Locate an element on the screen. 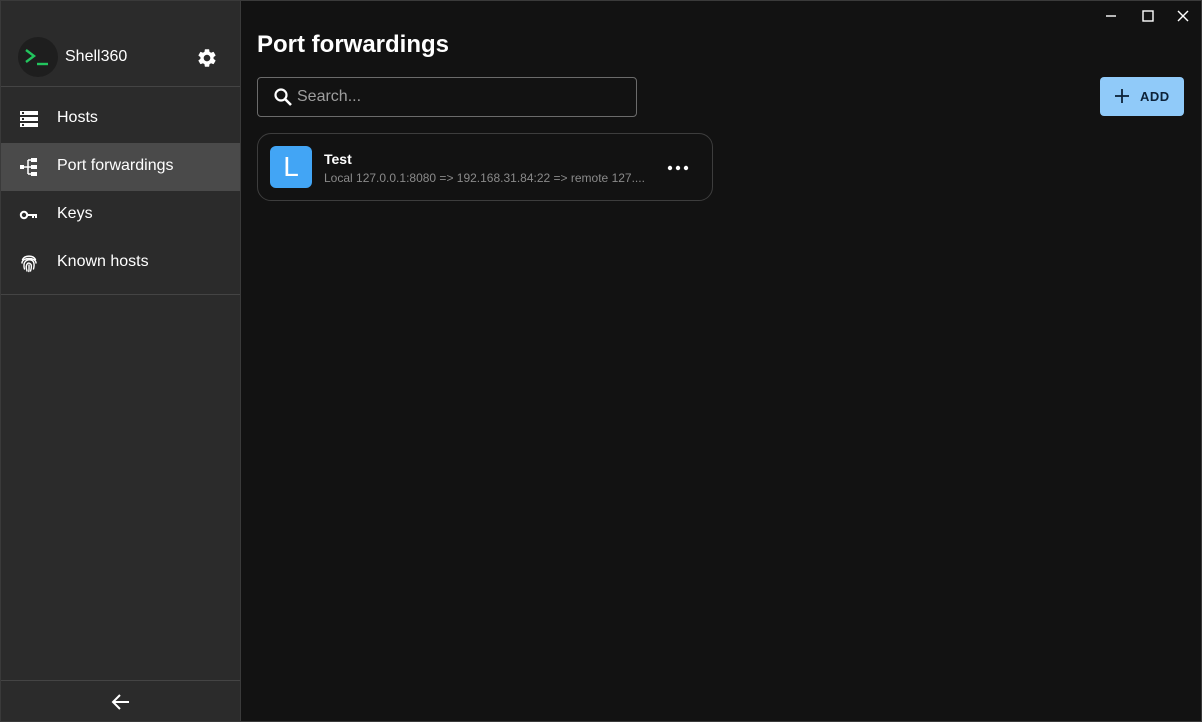 This screenshot has height=722, width=1202. more-horizontal-icon is located at coordinates (678, 168).